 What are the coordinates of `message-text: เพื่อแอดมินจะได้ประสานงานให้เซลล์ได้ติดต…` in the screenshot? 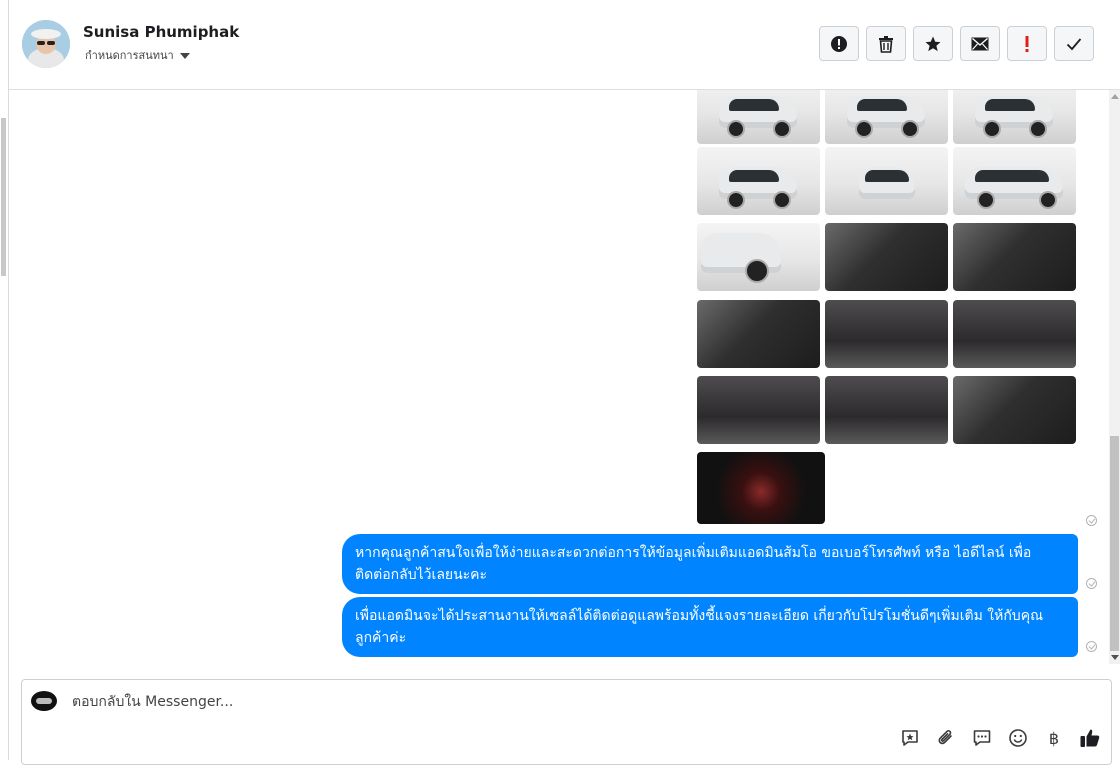 It's located at (699, 627).